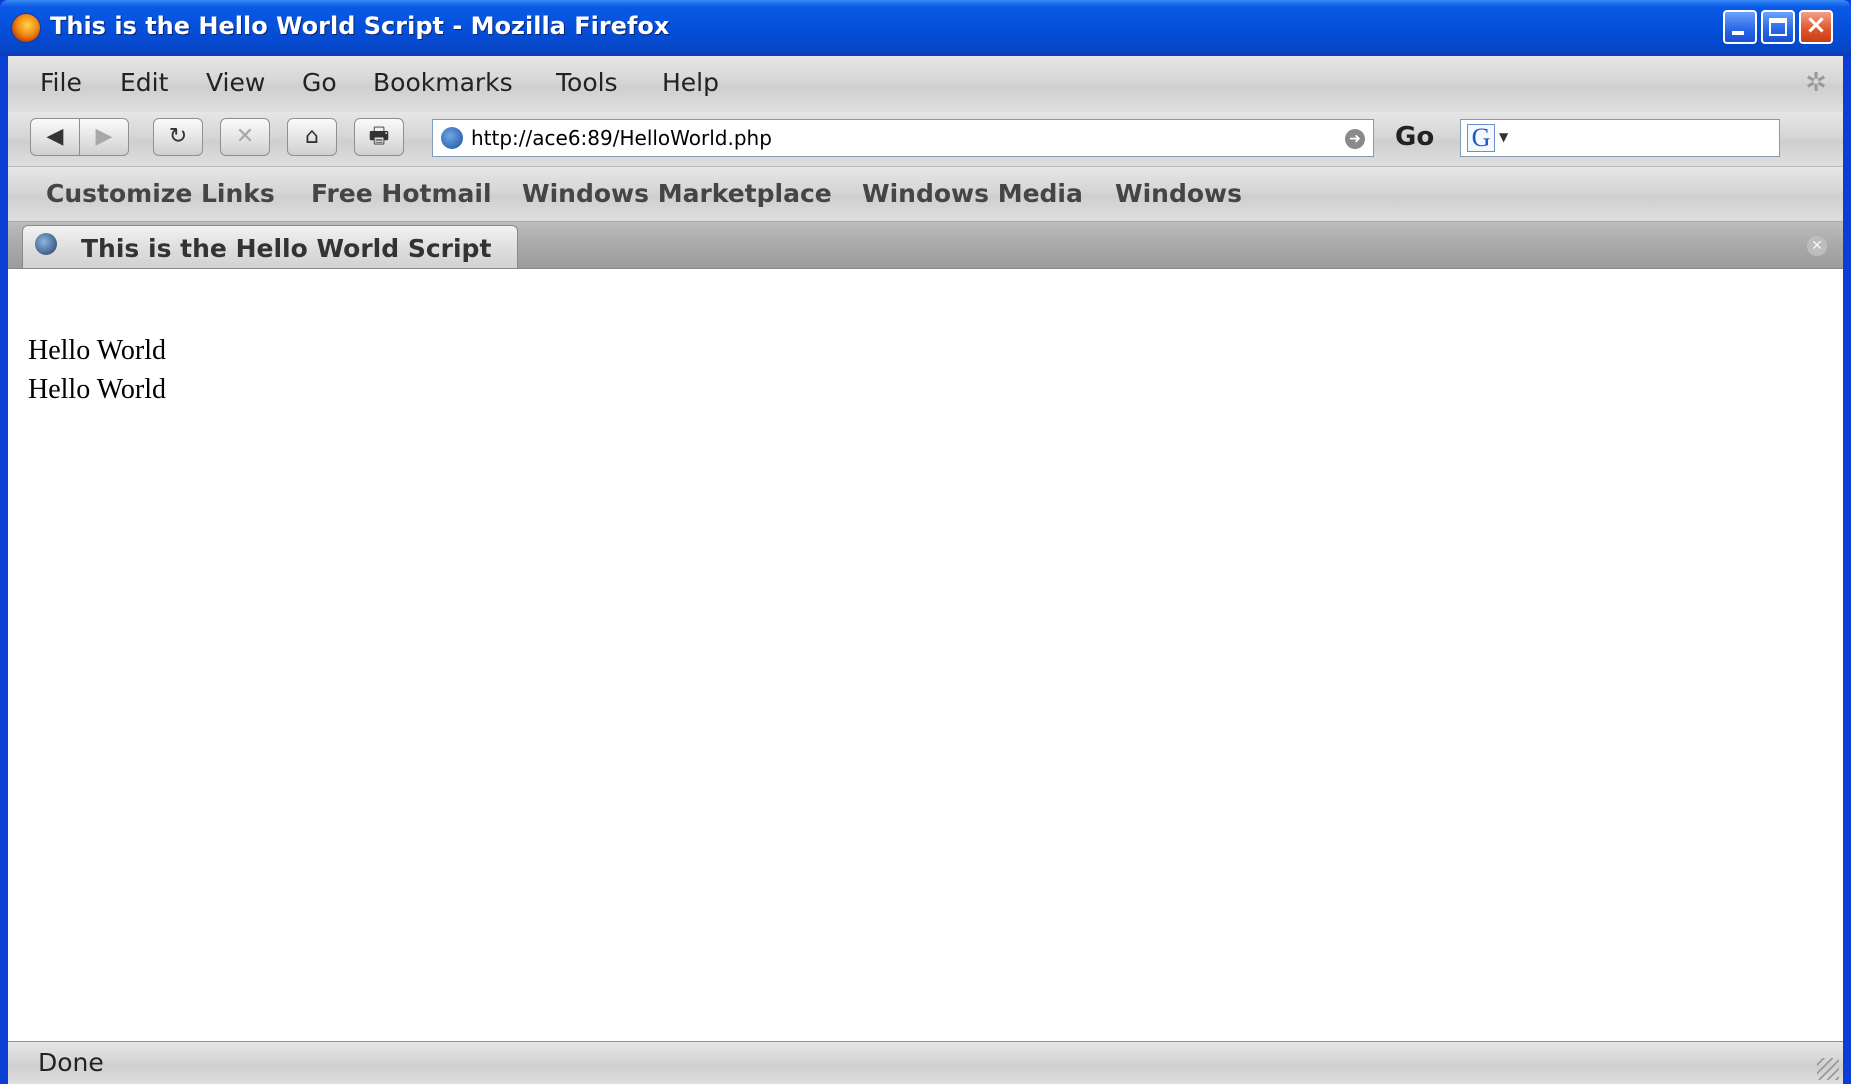 Image resolution: width=1851 pixels, height=1084 pixels. What do you see at coordinates (26, 28) in the screenshot?
I see `firefox-icon` at bounding box center [26, 28].